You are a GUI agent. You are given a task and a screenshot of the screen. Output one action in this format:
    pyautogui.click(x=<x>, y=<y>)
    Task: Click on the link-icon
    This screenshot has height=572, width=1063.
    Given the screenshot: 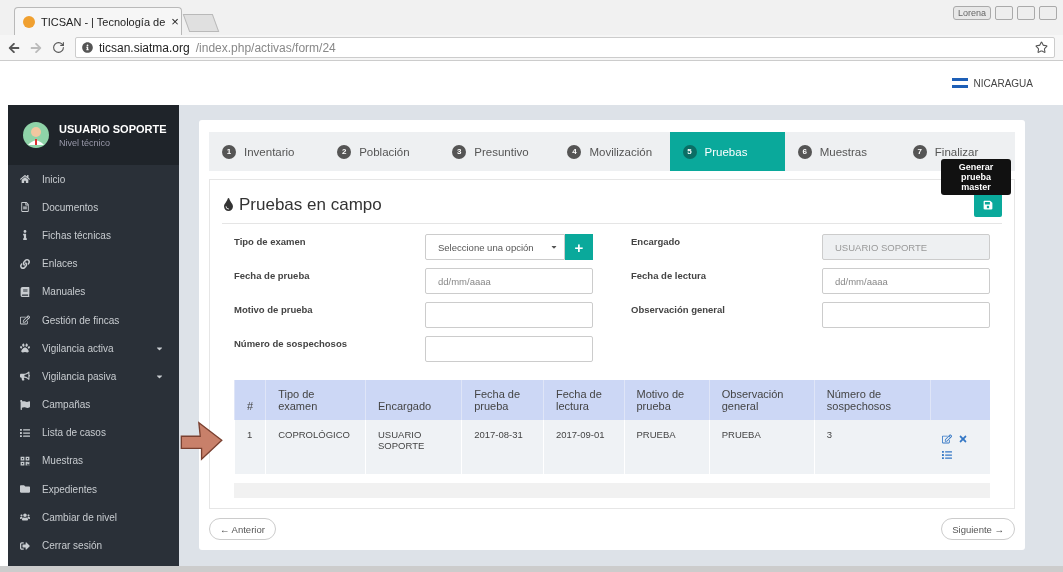 What is the action you would take?
    pyautogui.click(x=25, y=263)
    